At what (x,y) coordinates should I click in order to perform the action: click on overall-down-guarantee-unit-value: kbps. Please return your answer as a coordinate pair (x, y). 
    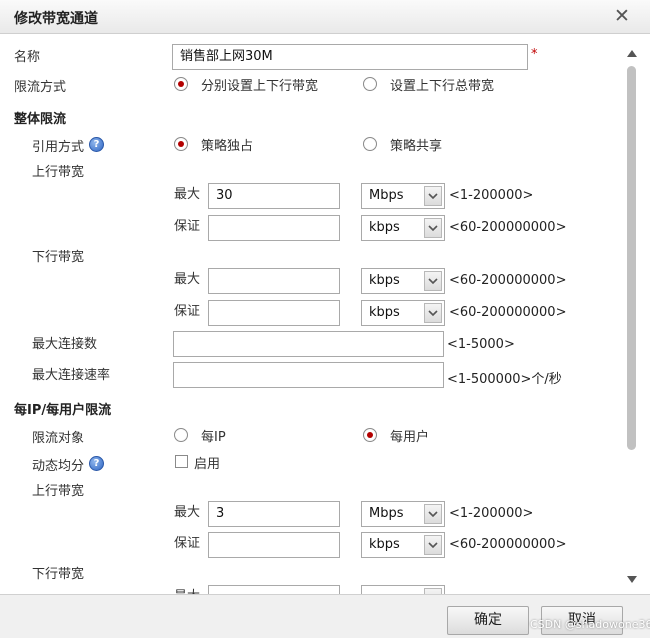
    Looking at the image, I should click on (384, 312).